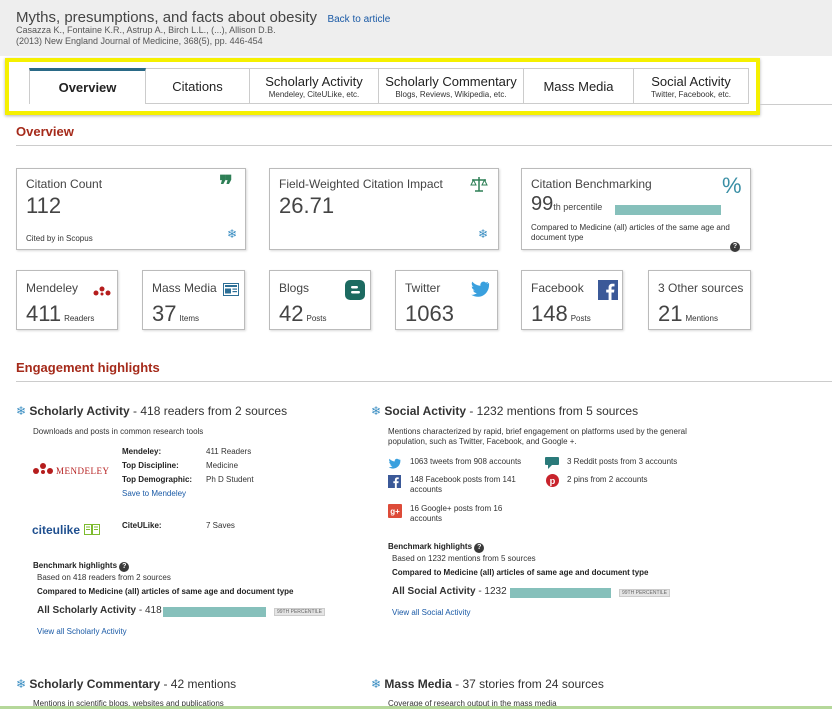  Describe the element at coordinates (79, 411) in the screenshot. I see `scholarly-activity-title: Scholarly Activity` at that location.